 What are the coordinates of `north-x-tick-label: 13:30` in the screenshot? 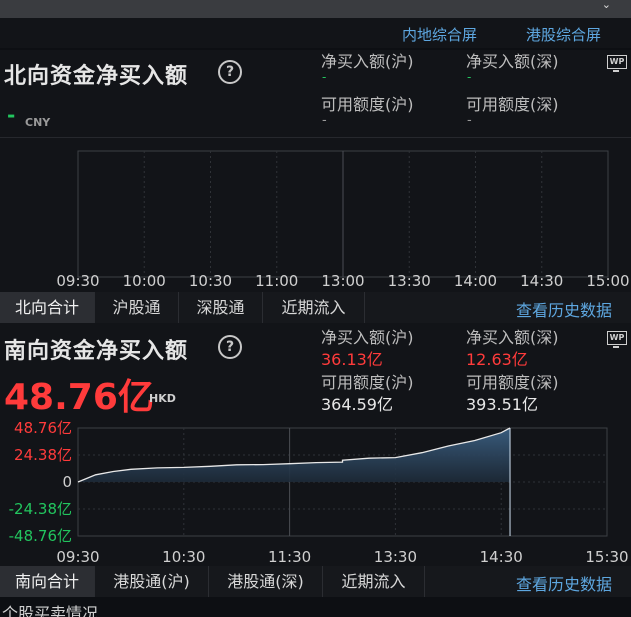 It's located at (409, 281).